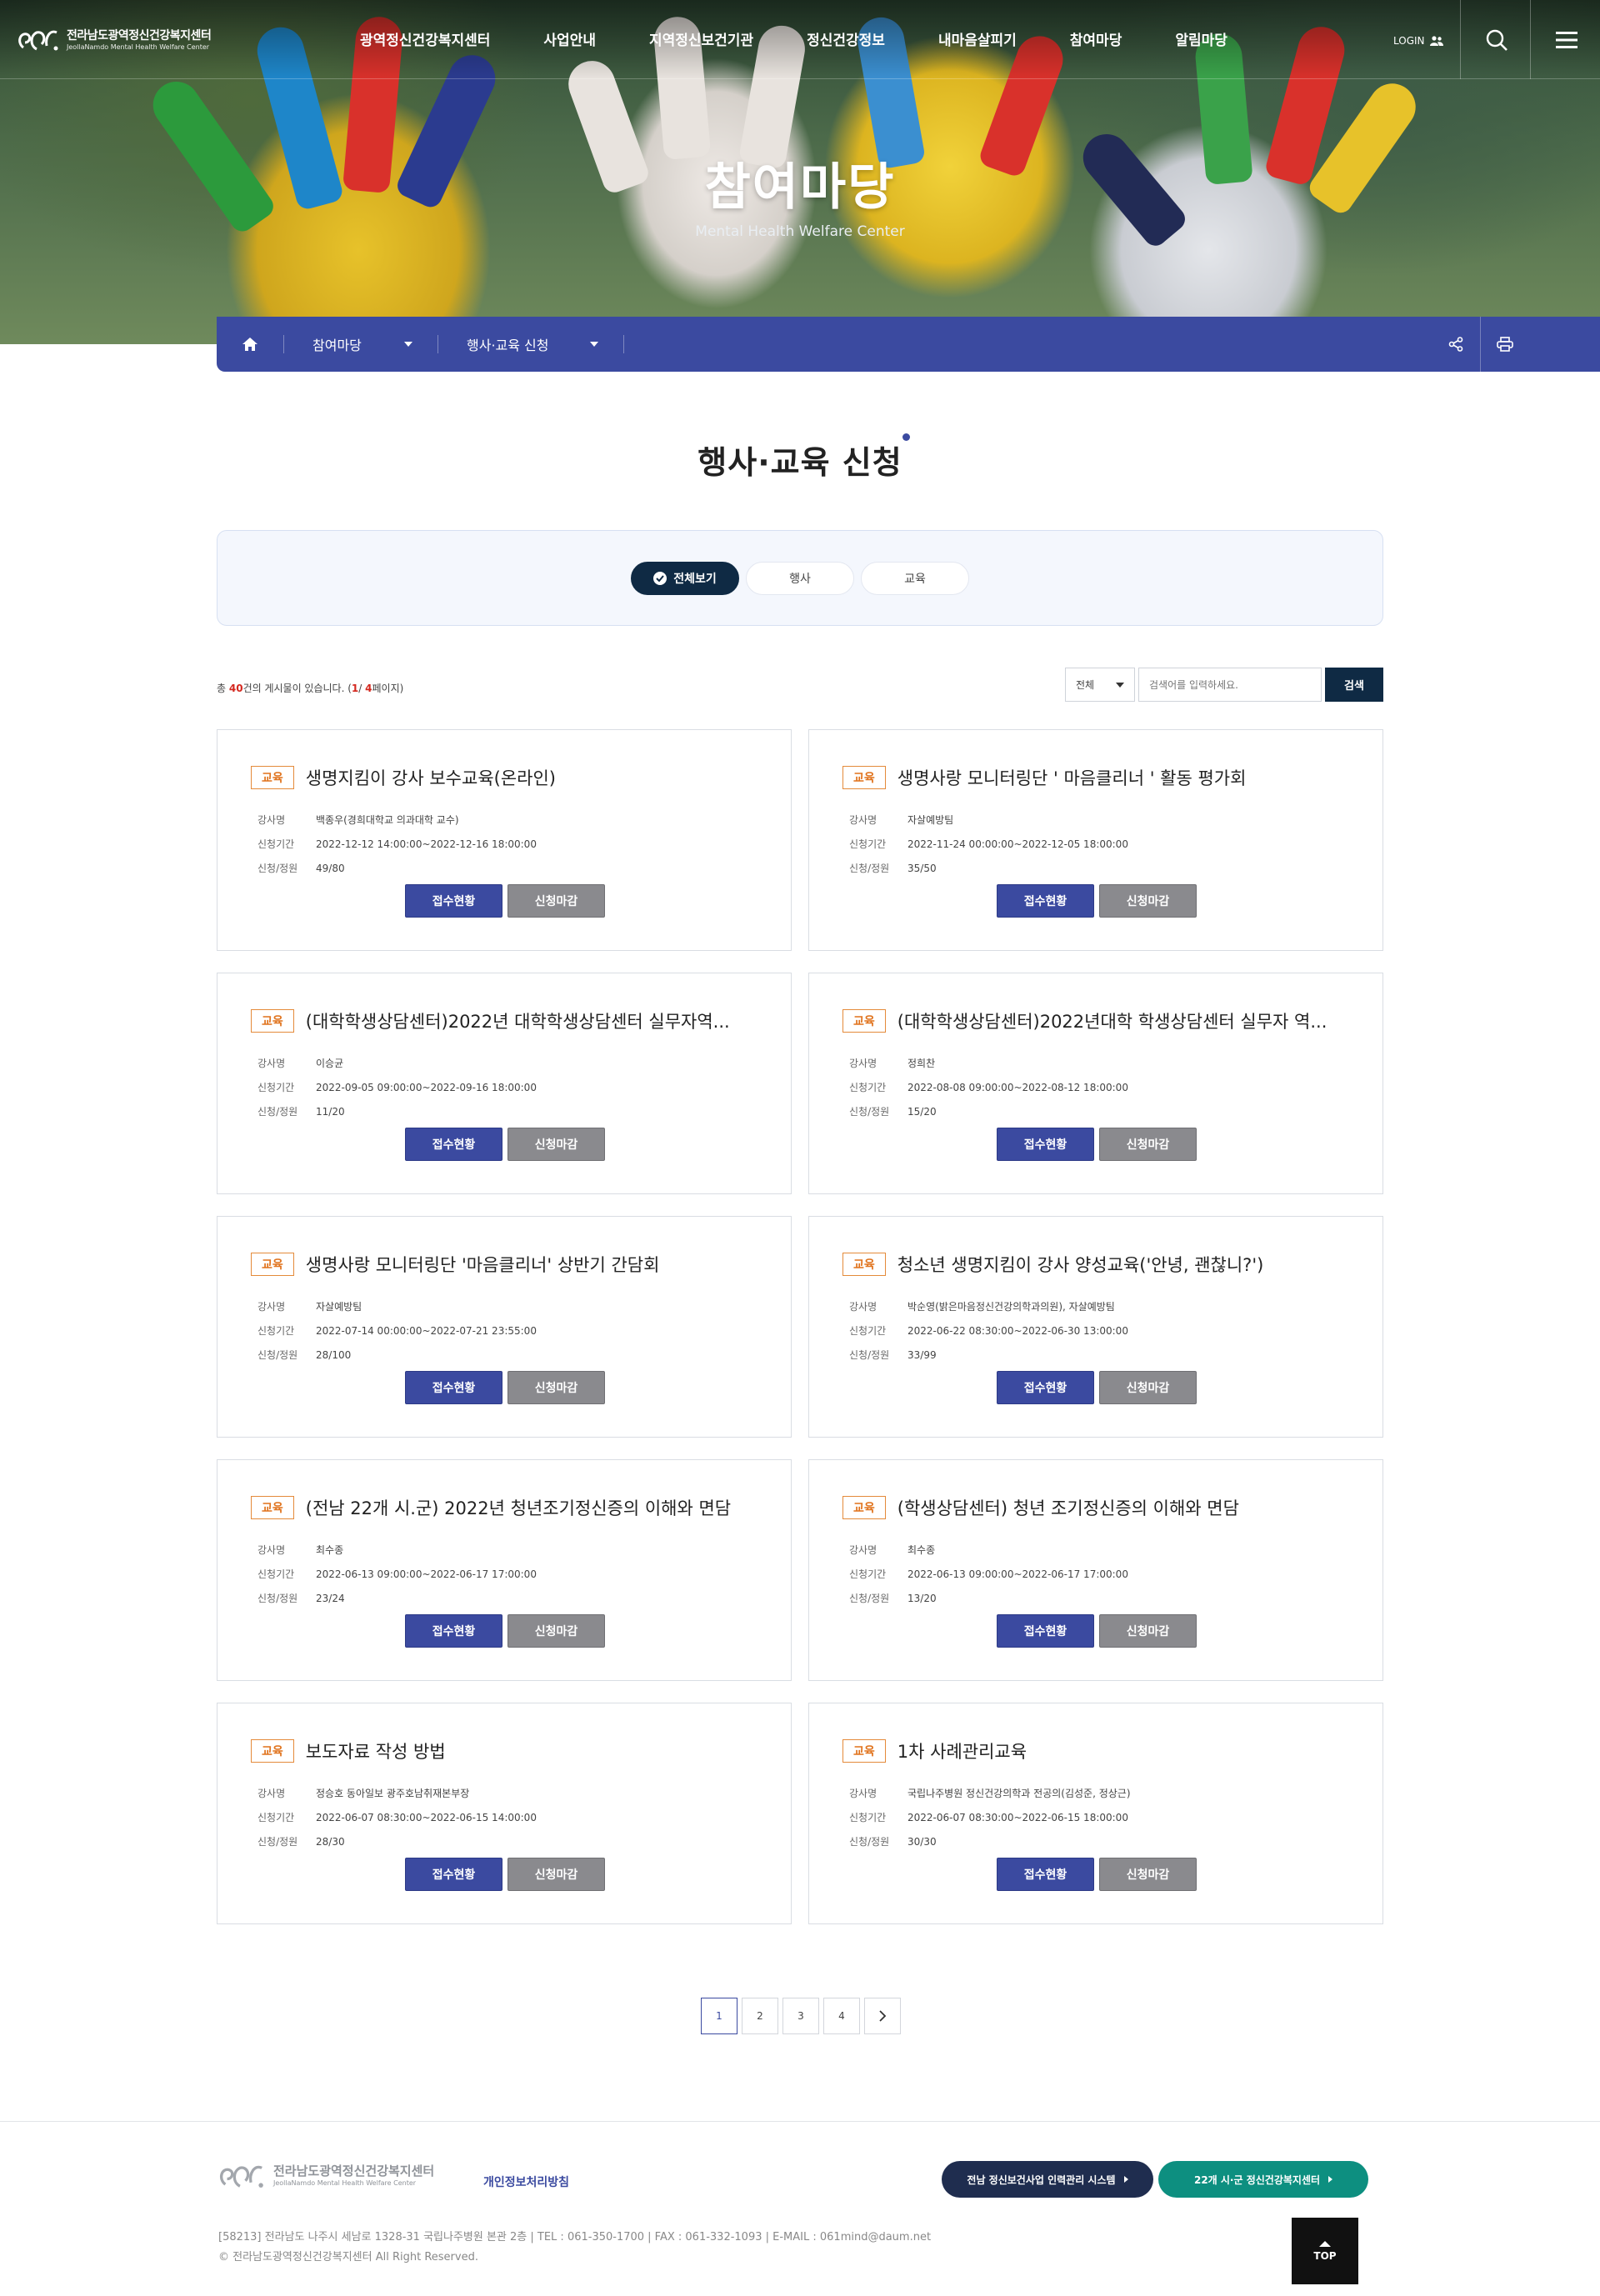 The image size is (1600, 2296). What do you see at coordinates (1230, 685) in the screenshot?
I see `search-input` at bounding box center [1230, 685].